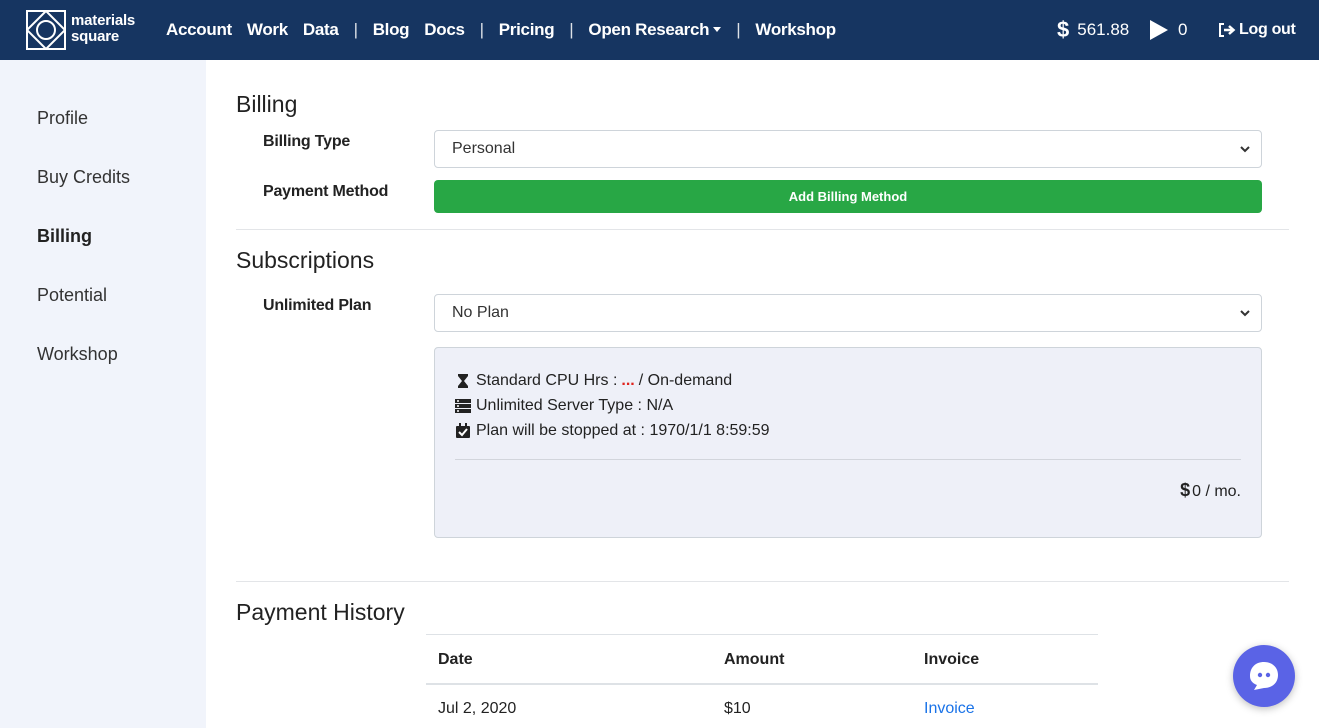 This screenshot has height=728, width=1319. Describe the element at coordinates (444, 30) in the screenshot. I see `nav-docs: Docs` at that location.